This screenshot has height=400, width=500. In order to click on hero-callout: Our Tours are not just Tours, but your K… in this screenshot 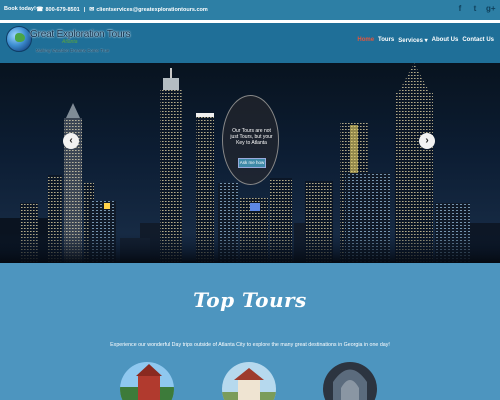, I will do `click(250, 140)`.